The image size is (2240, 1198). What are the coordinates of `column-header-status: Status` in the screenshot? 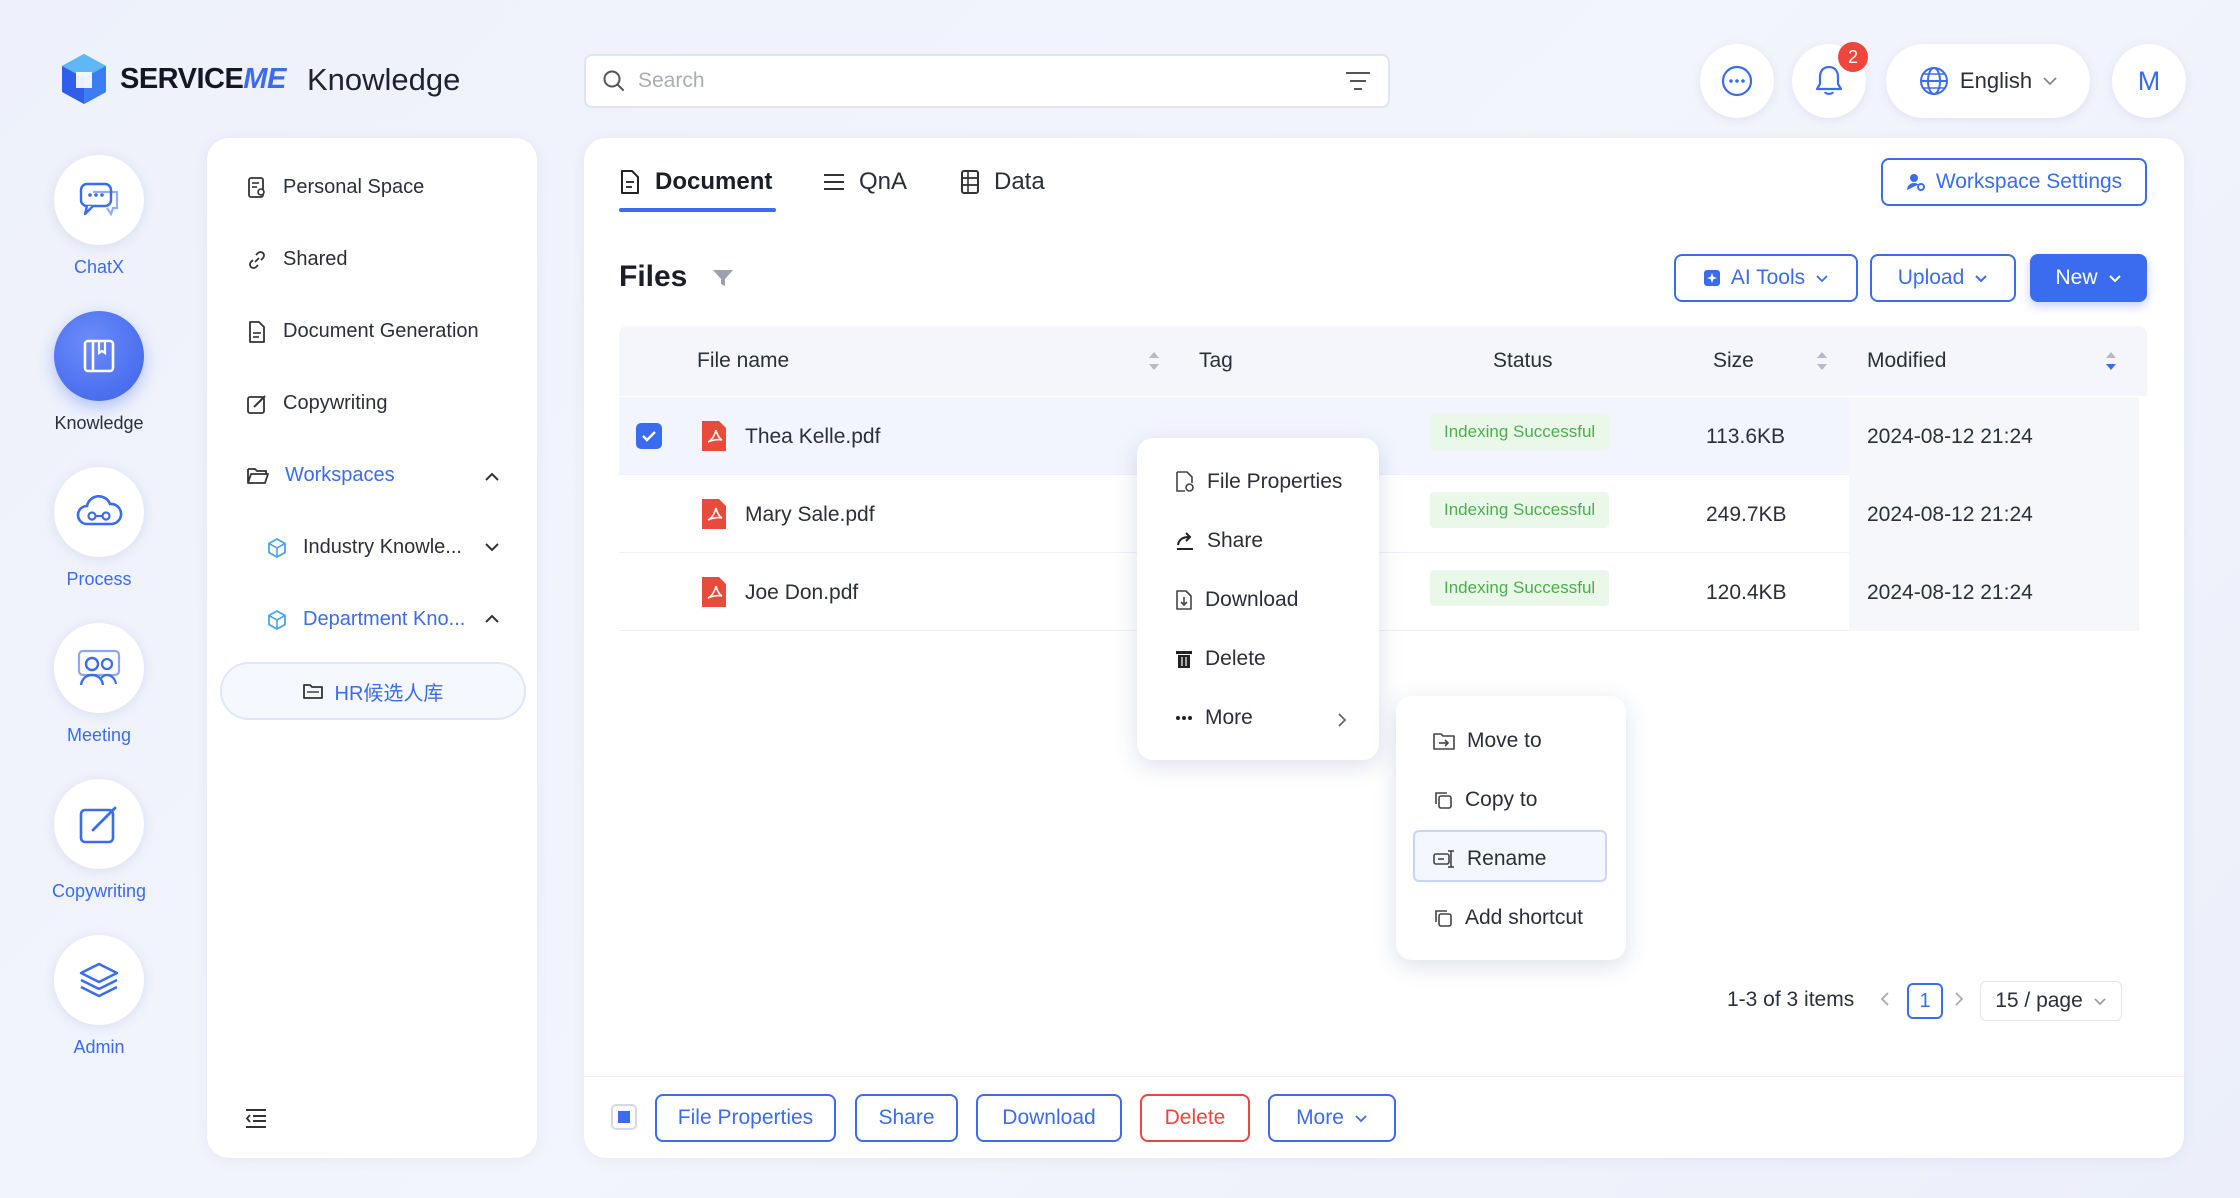 It's located at (1523, 360).